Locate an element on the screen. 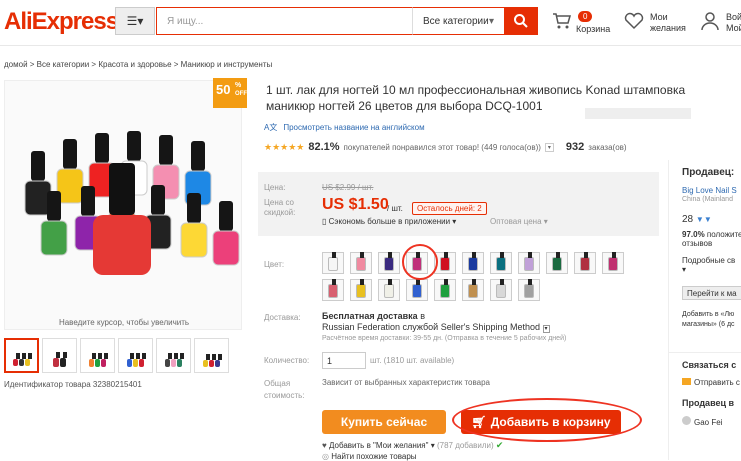  wholesale-price-link: Оптовая цена ▾ is located at coordinates (519, 221).